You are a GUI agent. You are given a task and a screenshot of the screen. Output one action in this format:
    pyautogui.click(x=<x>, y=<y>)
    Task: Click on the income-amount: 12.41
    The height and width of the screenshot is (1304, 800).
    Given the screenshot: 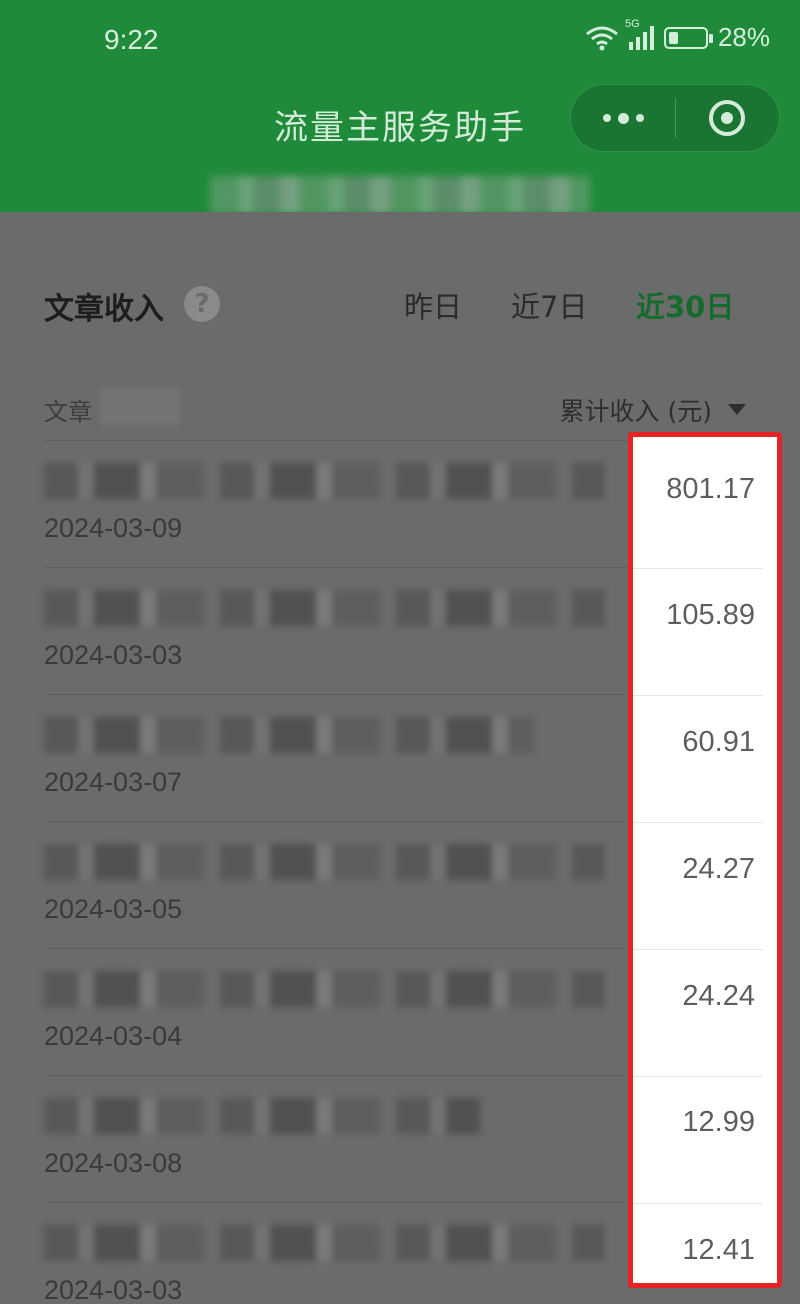 What is the action you would take?
    pyautogui.click(x=718, y=1250)
    